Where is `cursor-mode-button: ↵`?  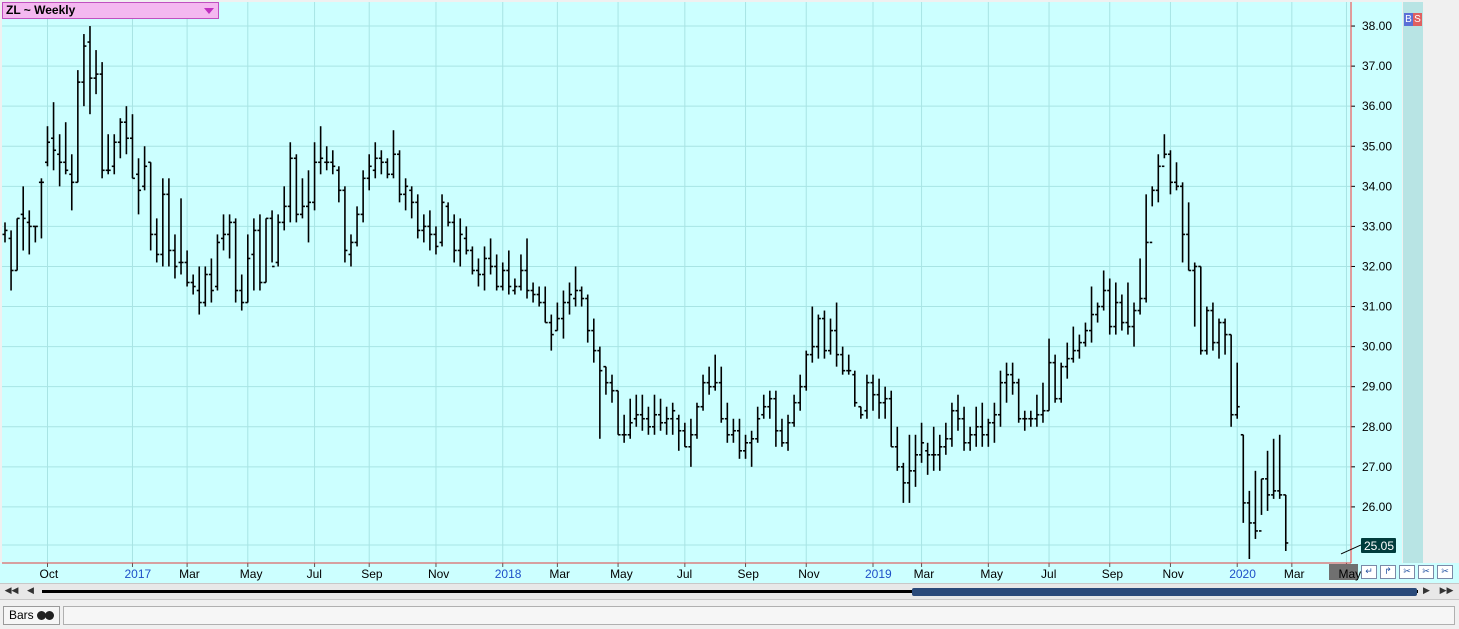
cursor-mode-button: ↵ is located at coordinates (1369, 572).